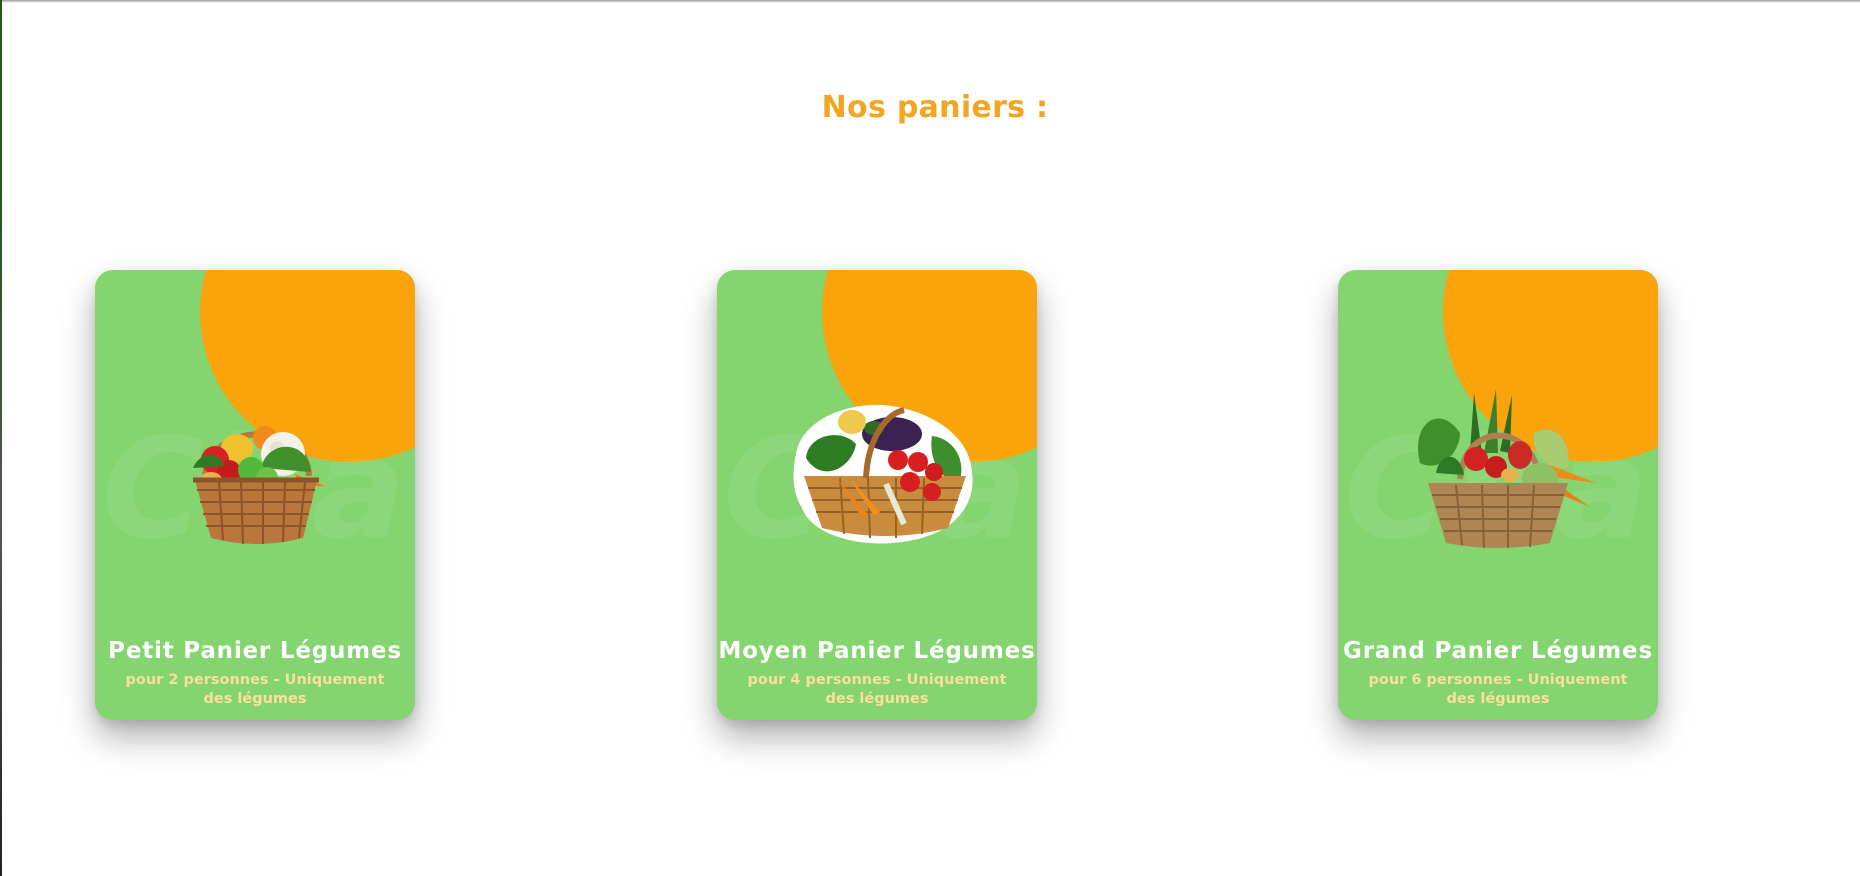 The height and width of the screenshot is (876, 1860). What do you see at coordinates (1, 438) in the screenshot?
I see `left-edge-border` at bounding box center [1, 438].